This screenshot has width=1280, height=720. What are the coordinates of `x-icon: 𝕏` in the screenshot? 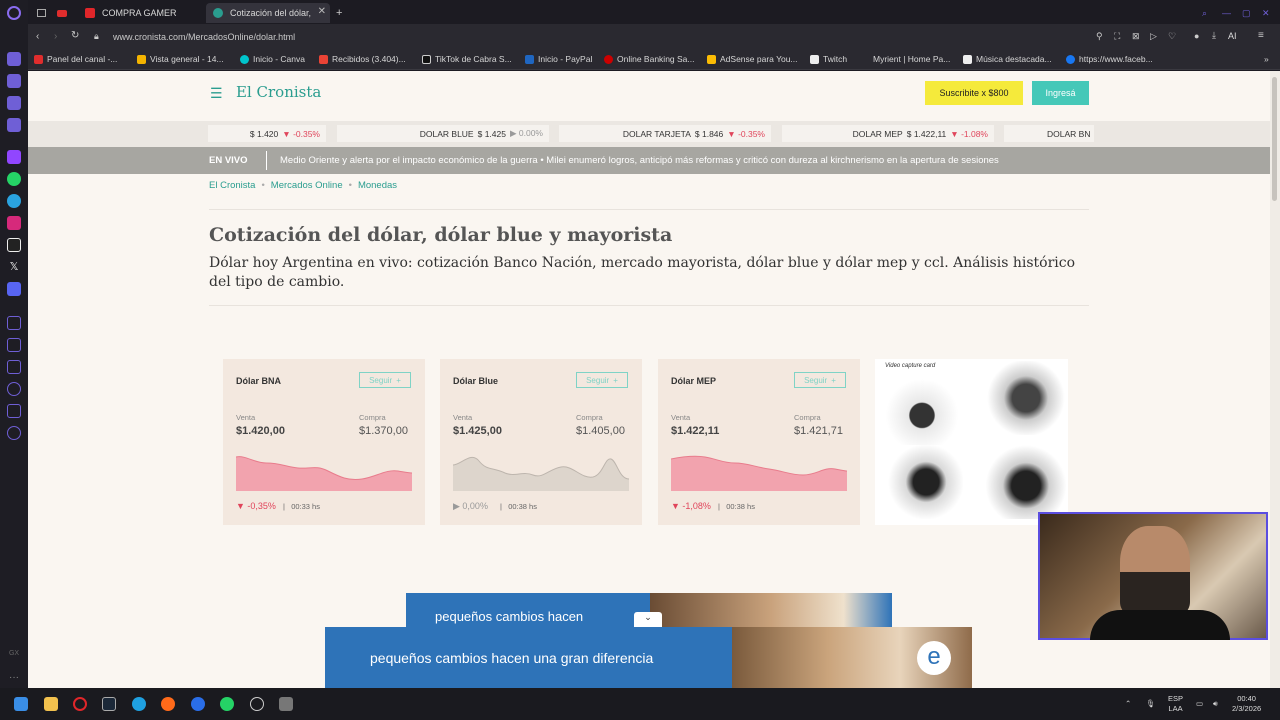 It's located at (14, 267).